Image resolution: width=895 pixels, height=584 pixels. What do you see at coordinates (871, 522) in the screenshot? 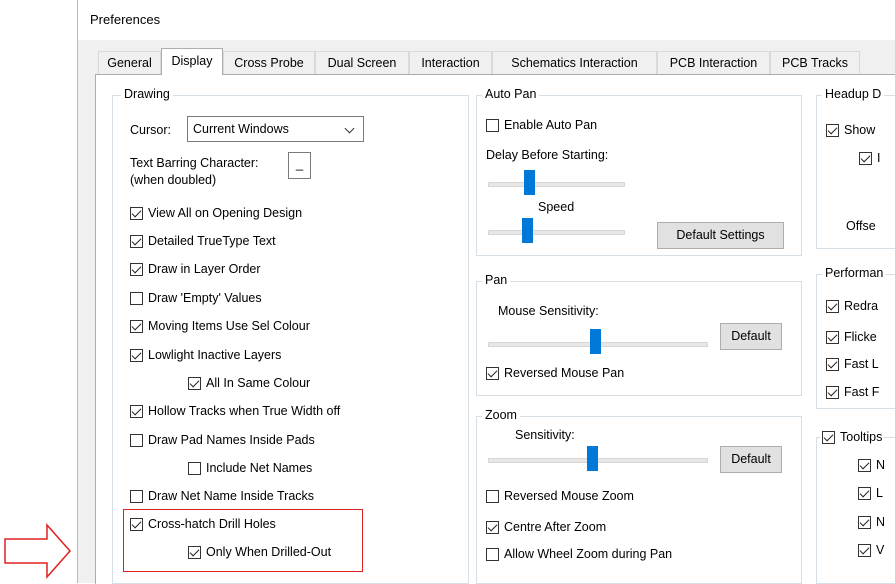
I see `tooltip-checkbox-3: N` at bounding box center [871, 522].